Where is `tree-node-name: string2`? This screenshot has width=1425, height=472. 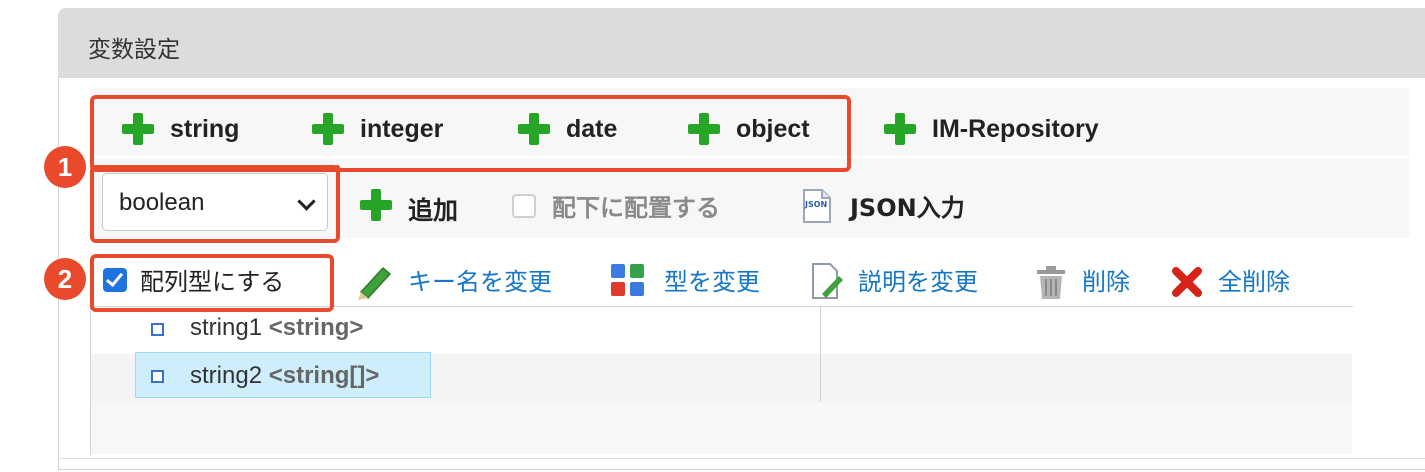
tree-node-name: string2 is located at coordinates (226, 375).